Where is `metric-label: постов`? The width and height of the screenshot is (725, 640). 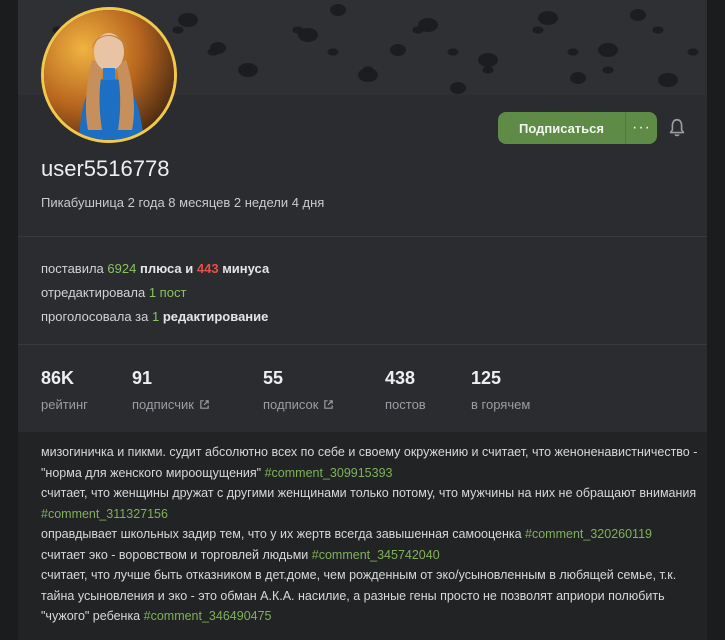
metric-label: постов is located at coordinates (405, 404).